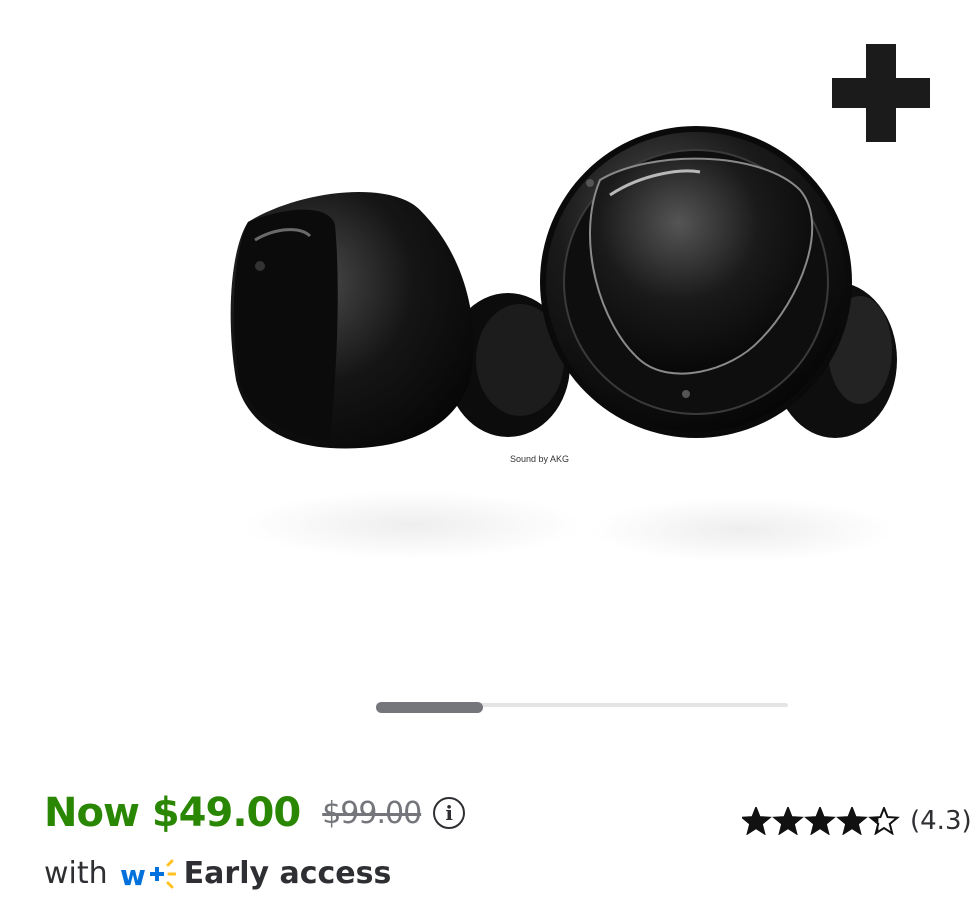 This screenshot has width=980, height=898. What do you see at coordinates (133, 875) in the screenshot?
I see `svg-text: w` at bounding box center [133, 875].